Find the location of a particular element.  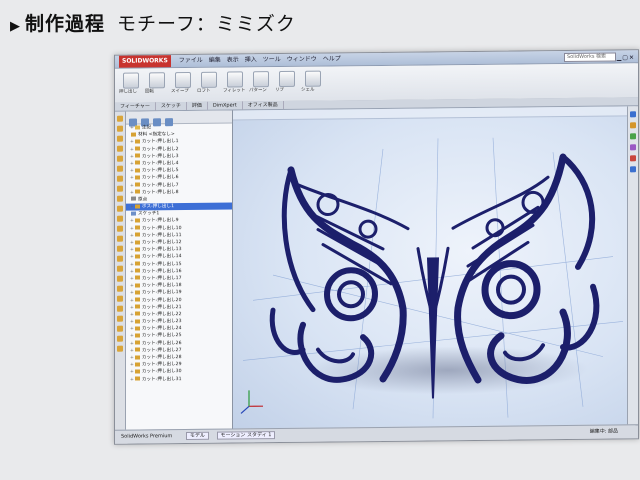

command-tab: 評価 is located at coordinates (197, 105).